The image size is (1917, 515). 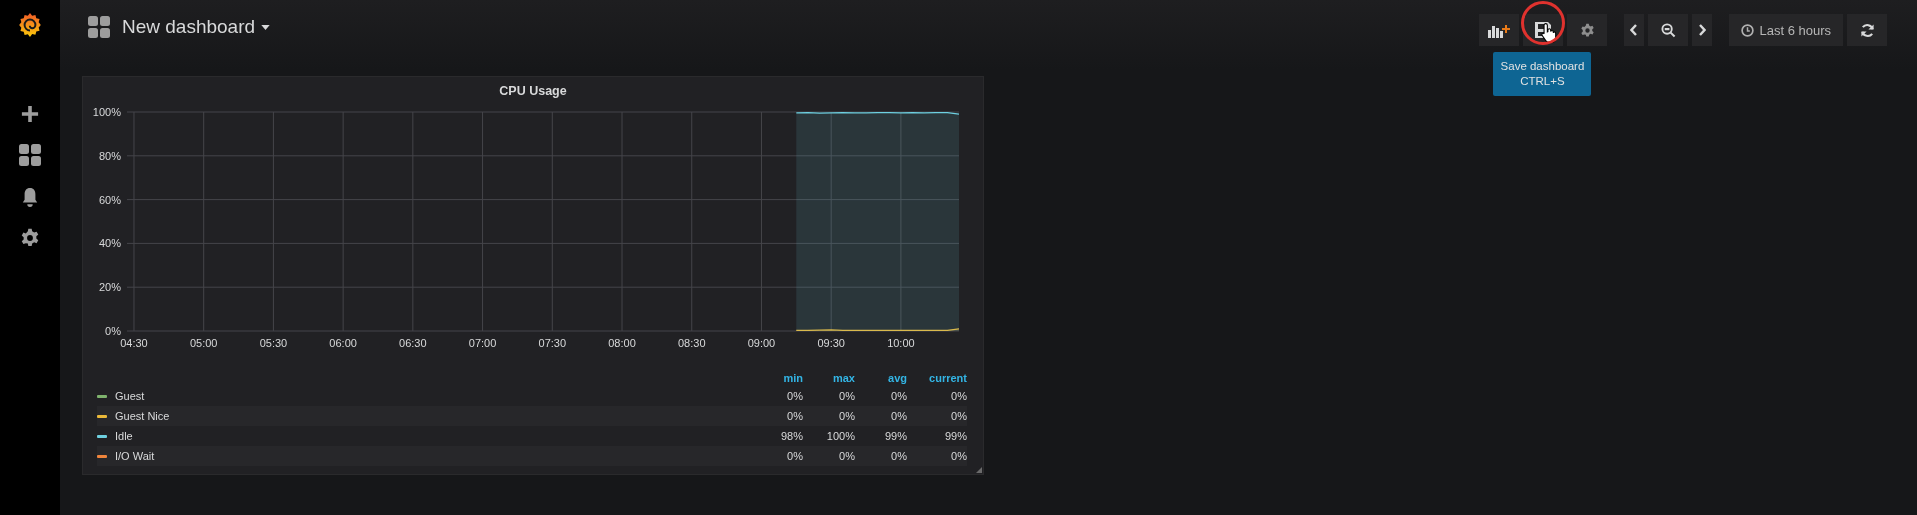 I want to click on series-name: Guest, so click(x=130, y=396).